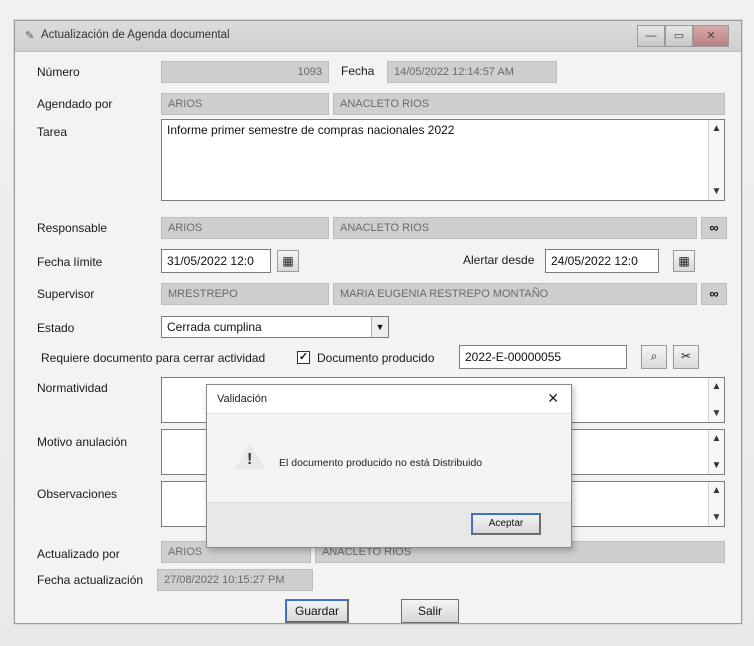 Image resolution: width=754 pixels, height=646 pixels. Describe the element at coordinates (245, 228) in the screenshot. I see `responsable-user-field: ARIOS` at that location.